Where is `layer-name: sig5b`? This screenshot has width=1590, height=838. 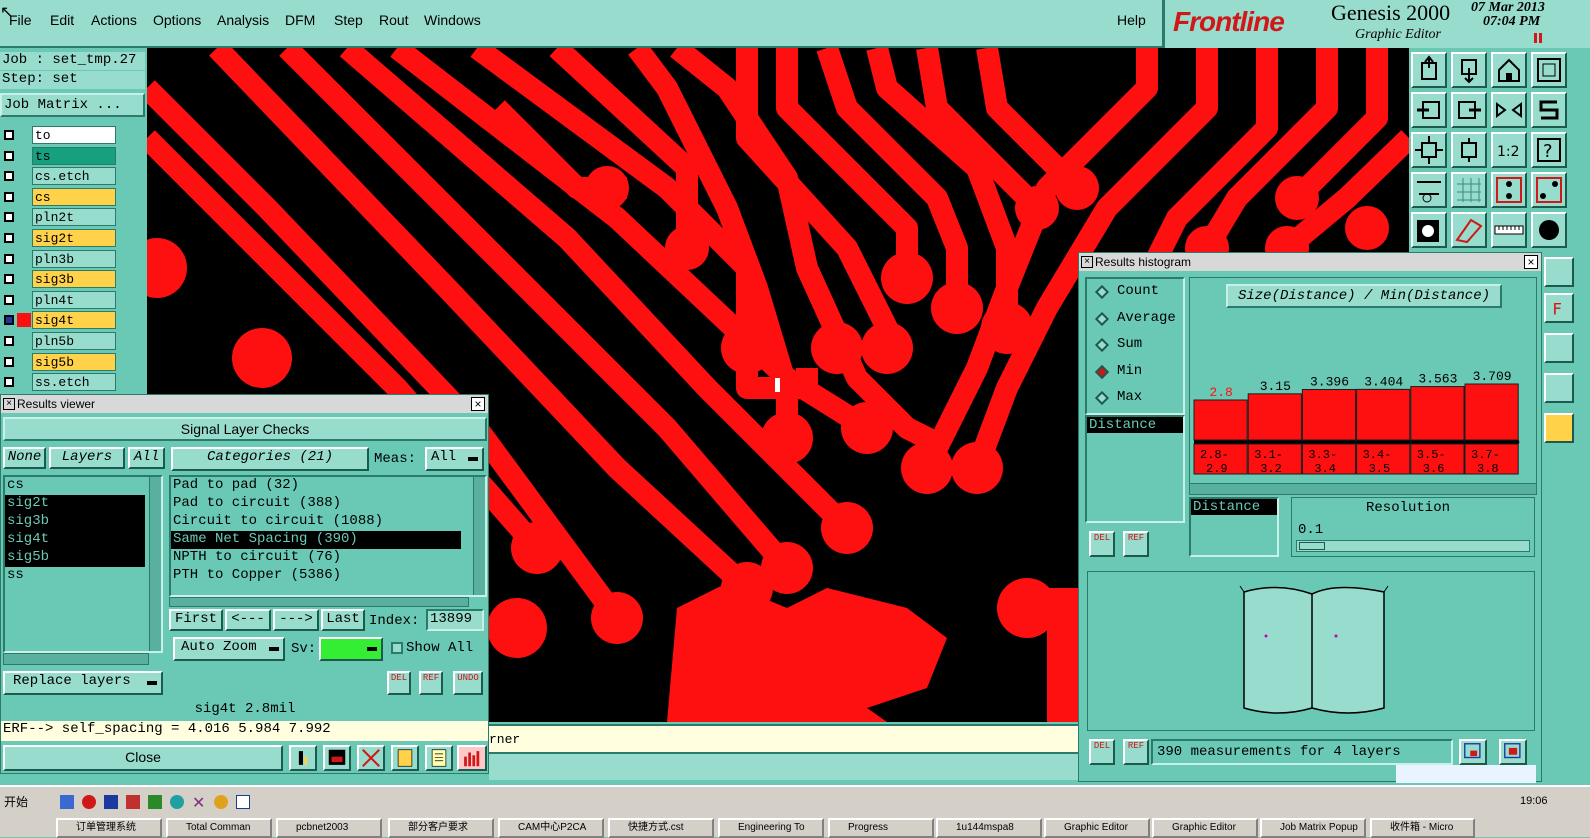
layer-name: sig5b is located at coordinates (74, 361).